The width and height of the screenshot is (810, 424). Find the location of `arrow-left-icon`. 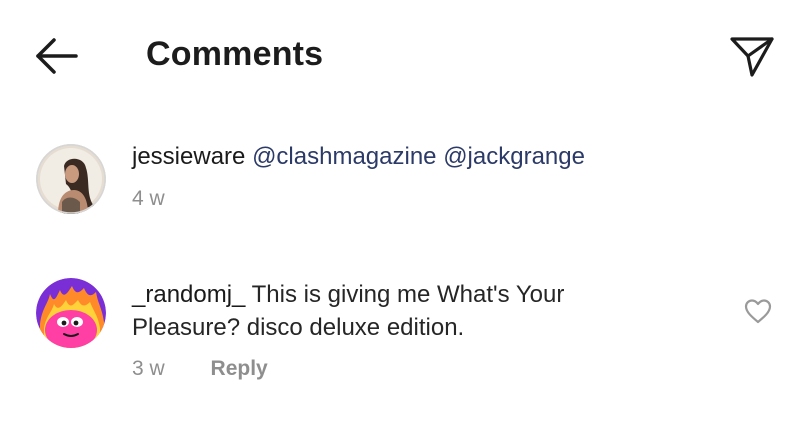

arrow-left-icon is located at coordinates (57, 56).